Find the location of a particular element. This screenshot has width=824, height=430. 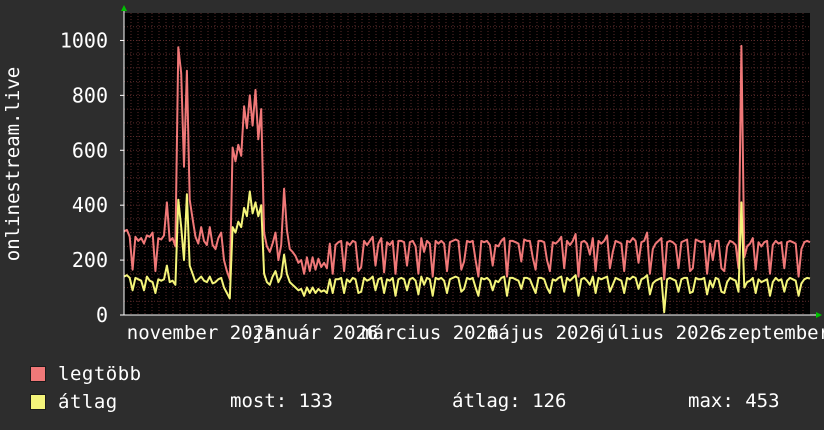

x-tick-label: július 2026 is located at coordinates (659, 333).